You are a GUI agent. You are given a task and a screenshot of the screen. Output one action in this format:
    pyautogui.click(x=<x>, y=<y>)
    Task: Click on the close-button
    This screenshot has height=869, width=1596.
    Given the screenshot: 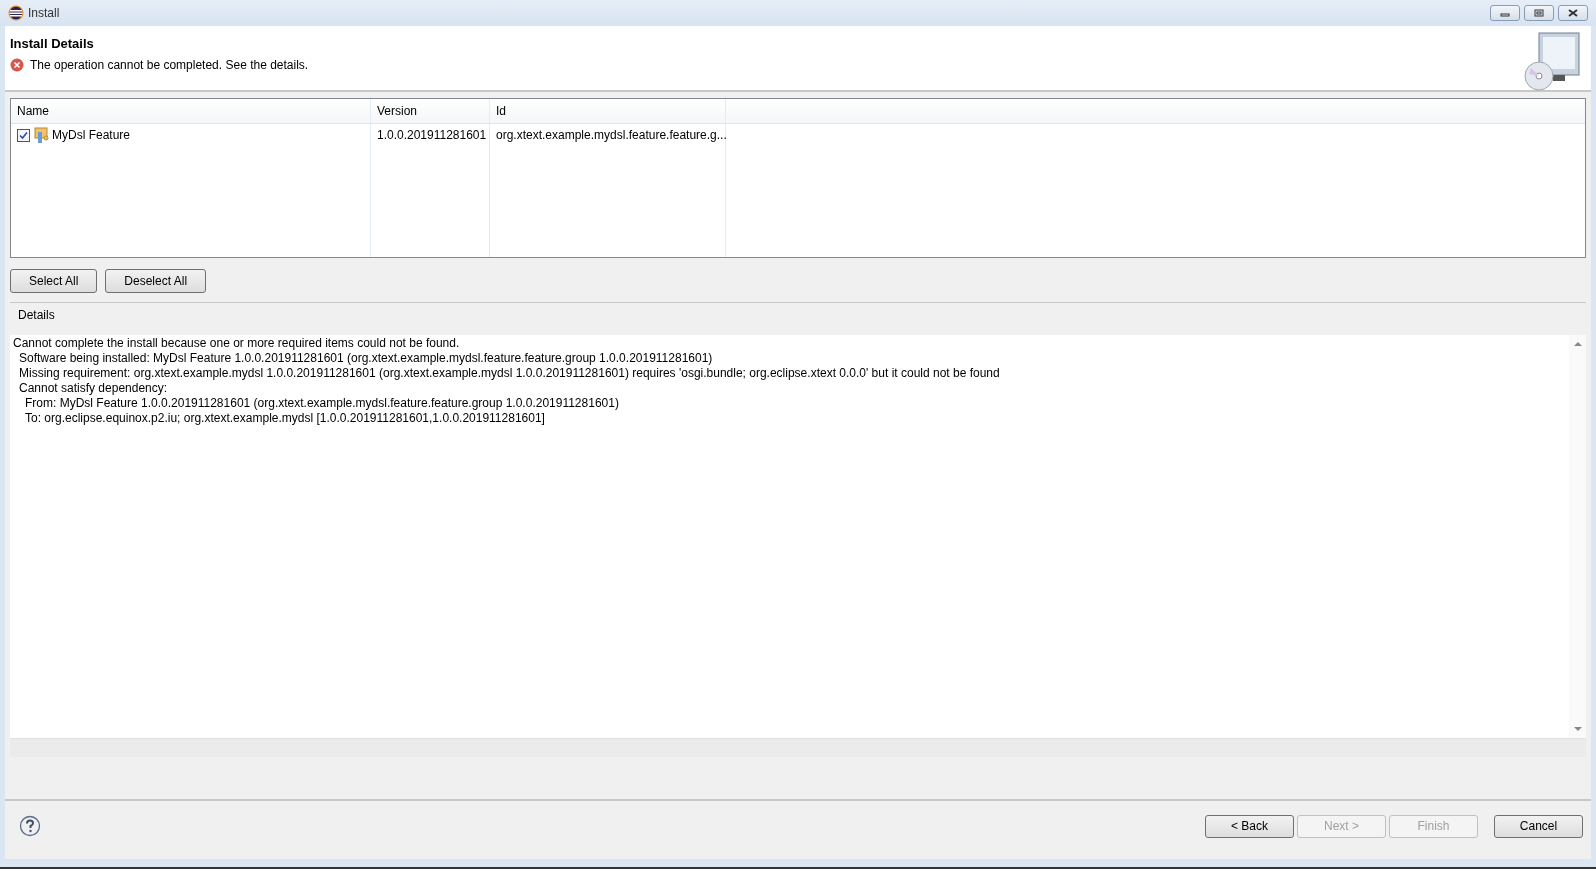 What is the action you would take?
    pyautogui.click(x=1573, y=13)
    